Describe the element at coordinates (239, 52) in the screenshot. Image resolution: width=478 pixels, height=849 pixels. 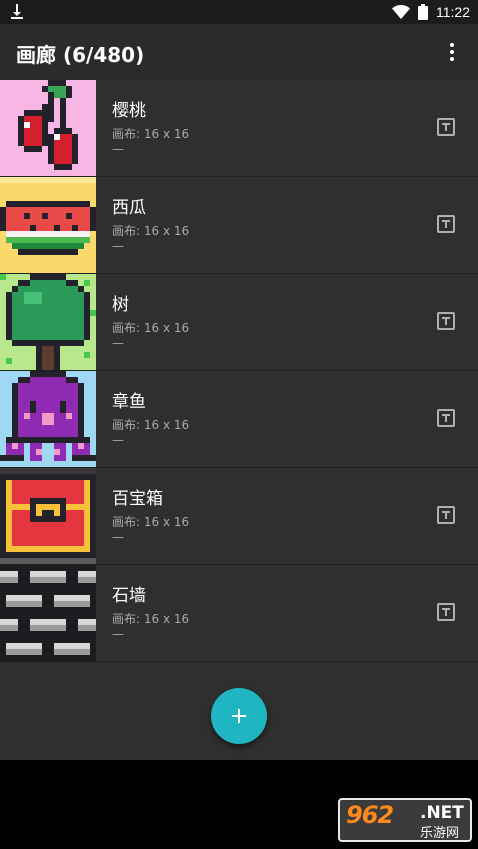
I see `app-bar: 画廊 (6/480)` at that location.